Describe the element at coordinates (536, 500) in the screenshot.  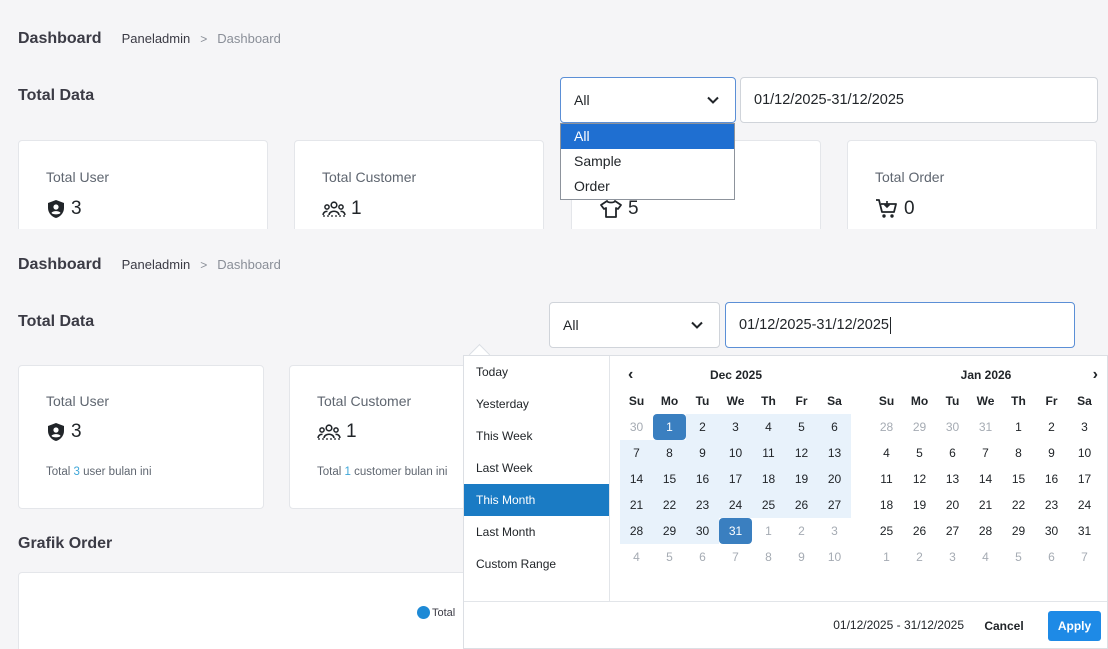
I see `range-this-month: This Month` at that location.